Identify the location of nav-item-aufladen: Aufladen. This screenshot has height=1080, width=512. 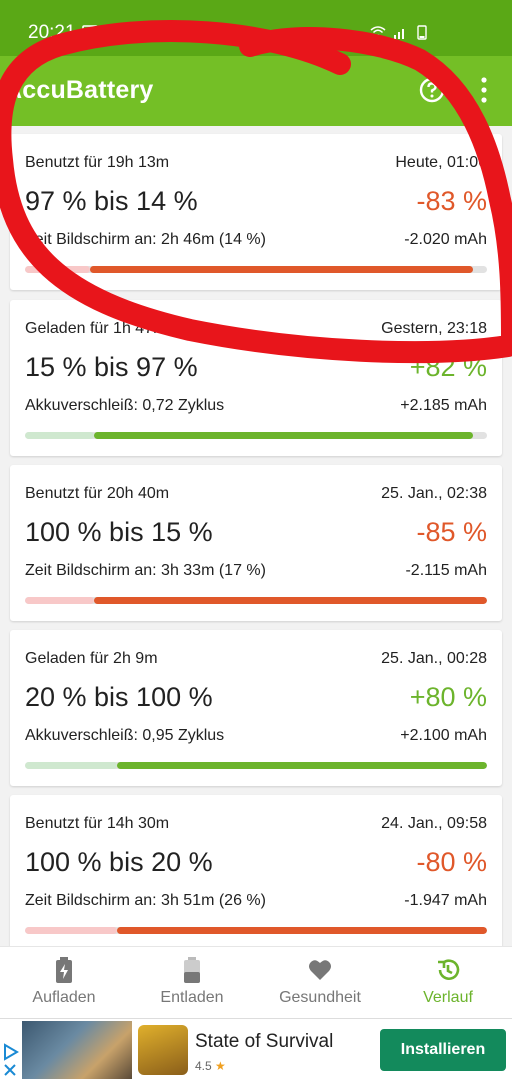
(64, 983).